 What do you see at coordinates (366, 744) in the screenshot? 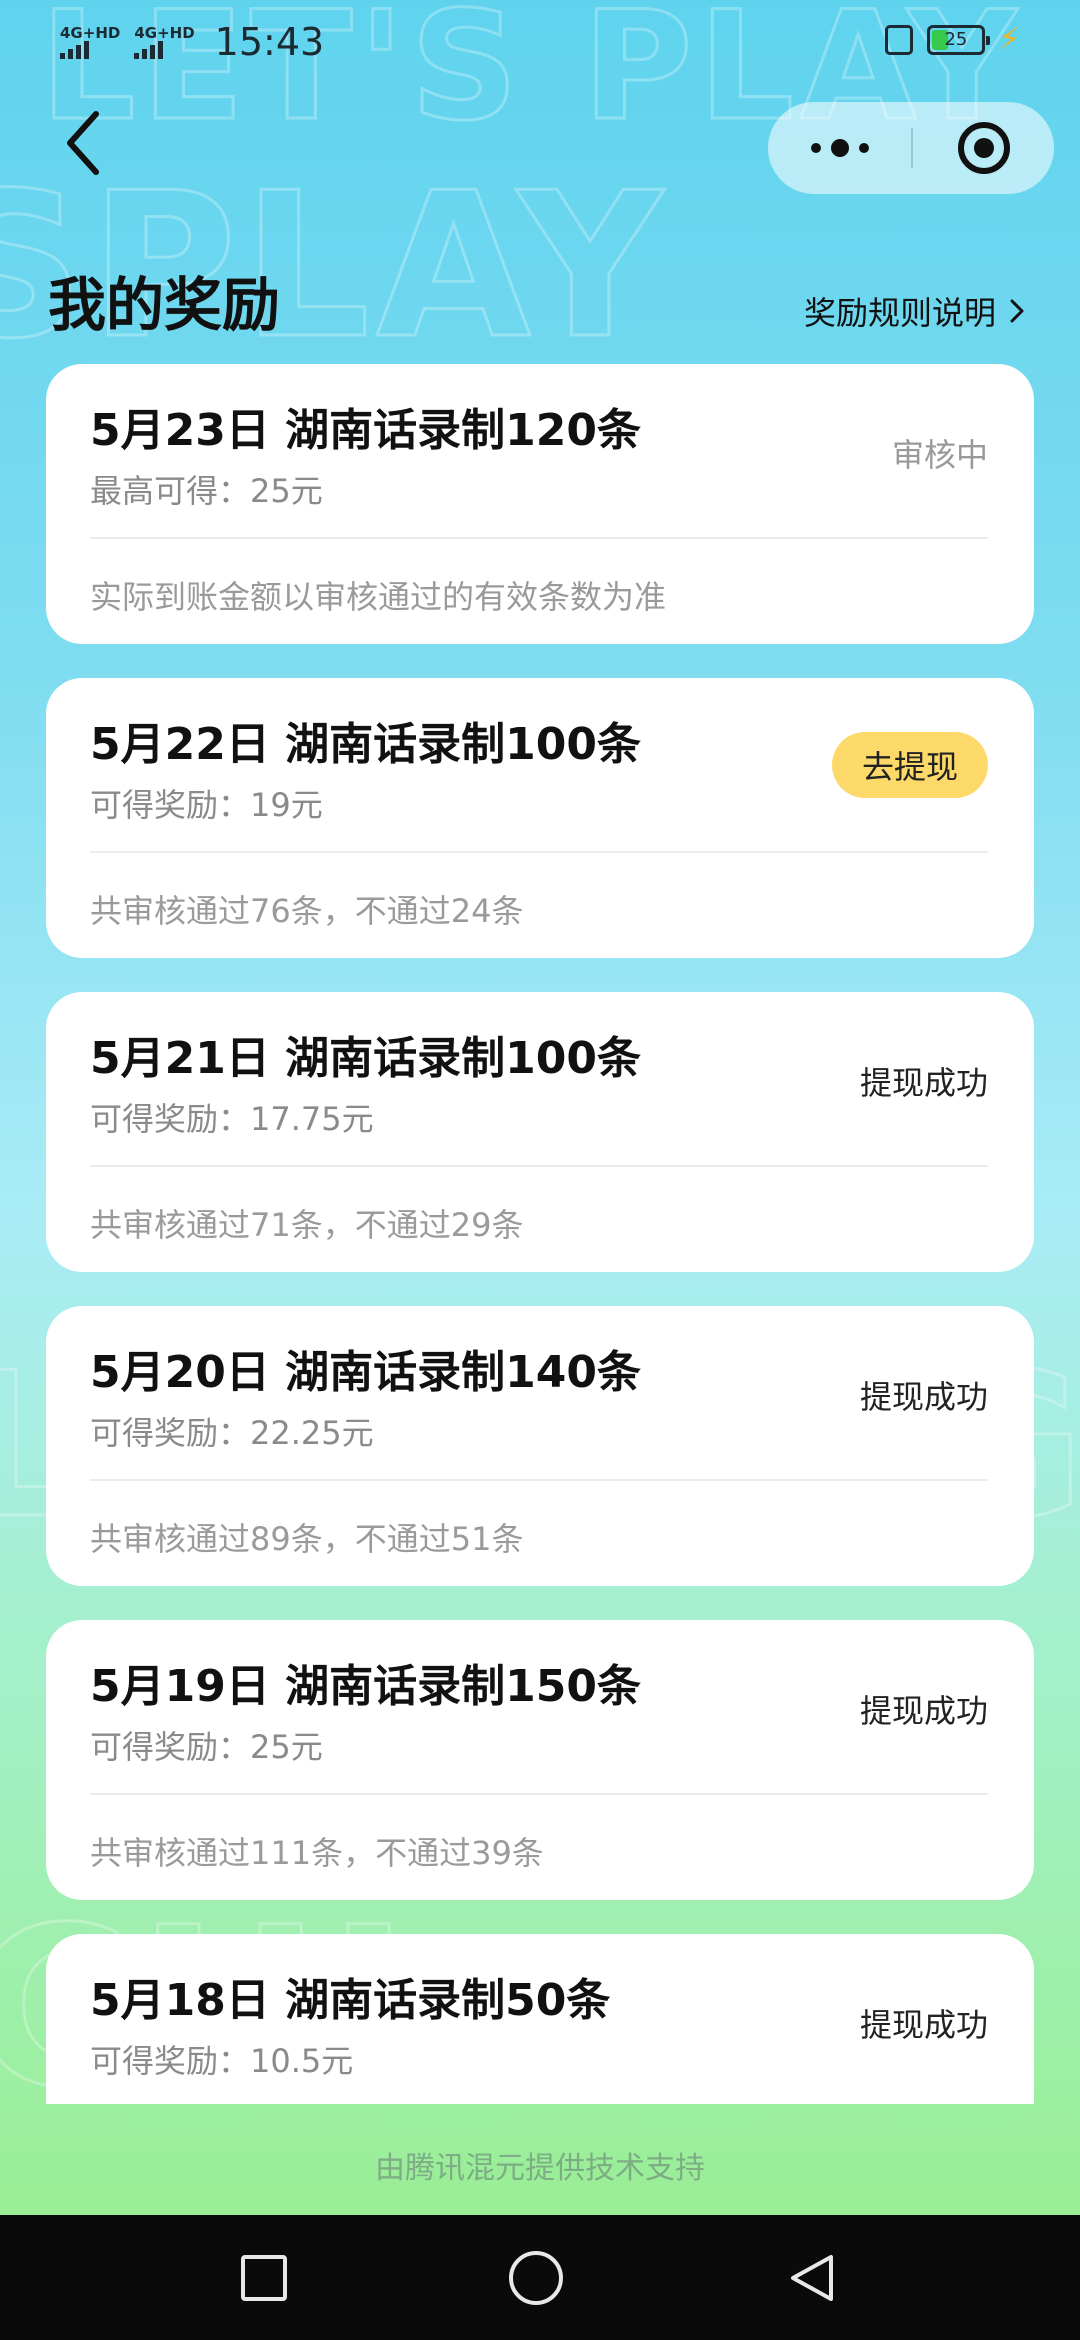
I see `reward-title: 5月22日 湖南话录制100条` at bounding box center [366, 744].